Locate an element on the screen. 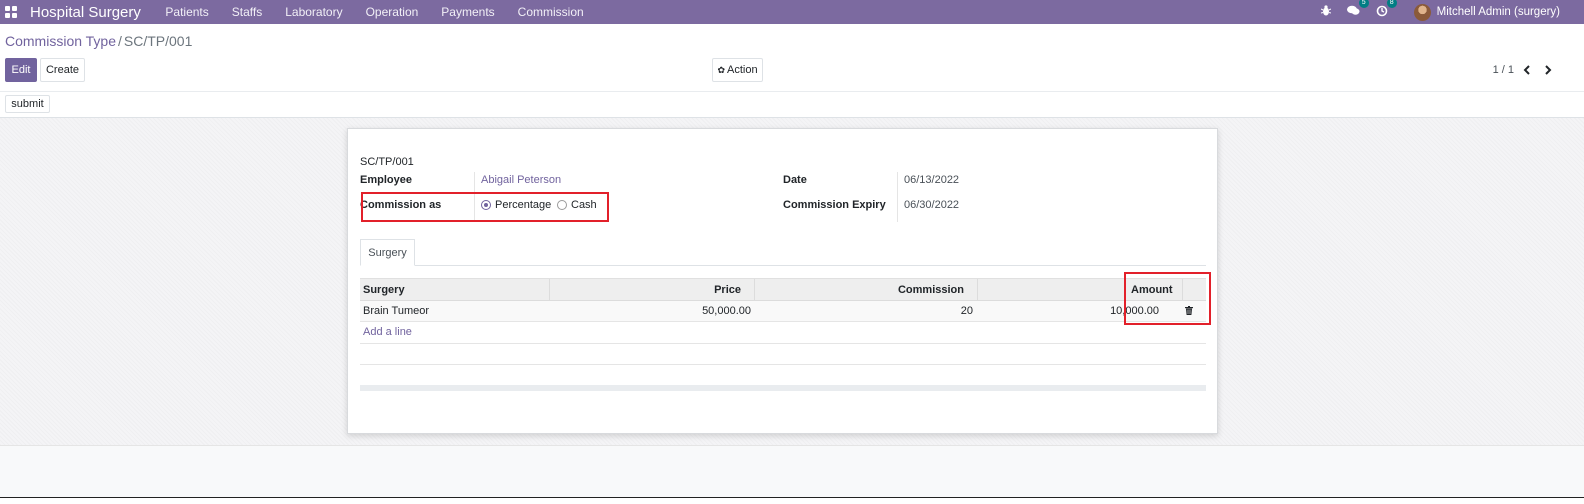 This screenshot has width=1584, height=504. menu-item-payments: Payments is located at coordinates (468, 12).